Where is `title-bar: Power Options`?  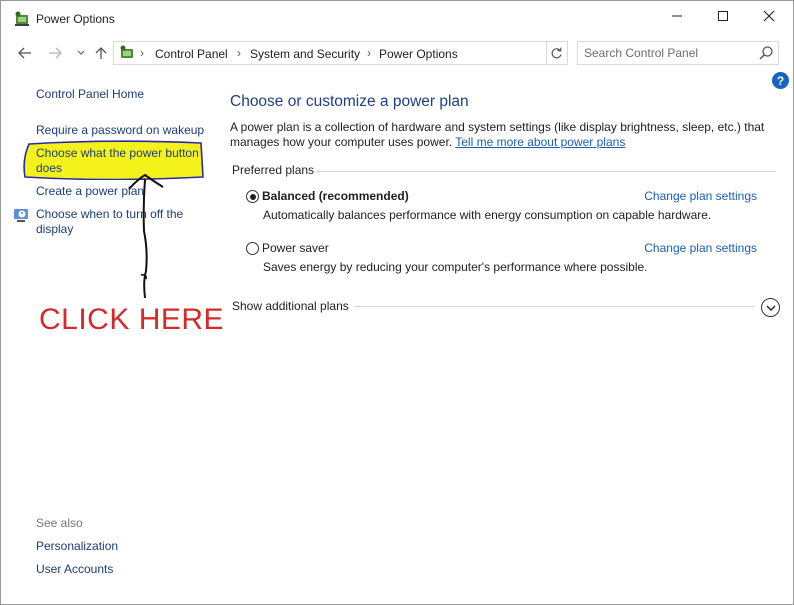
title-bar: Power Options is located at coordinates (397, 18).